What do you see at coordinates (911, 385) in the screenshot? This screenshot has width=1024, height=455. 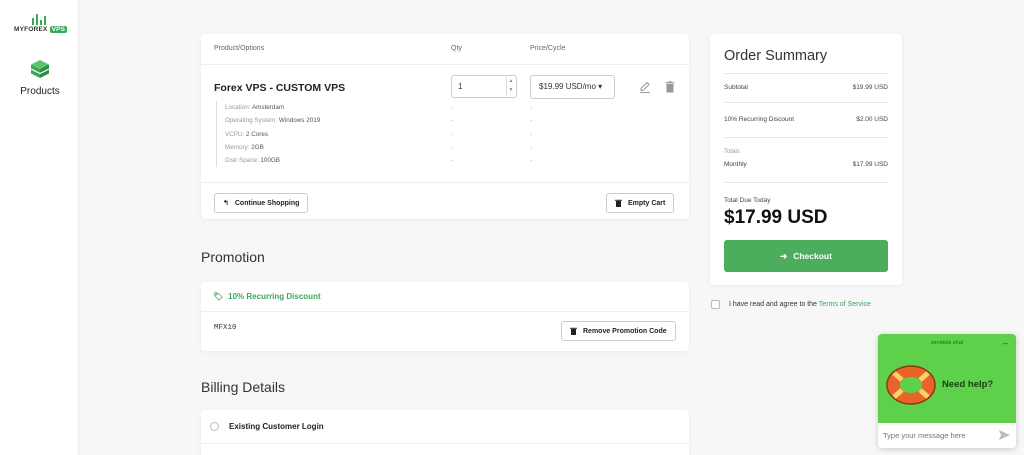 I see `lifebuoy-icon` at bounding box center [911, 385].